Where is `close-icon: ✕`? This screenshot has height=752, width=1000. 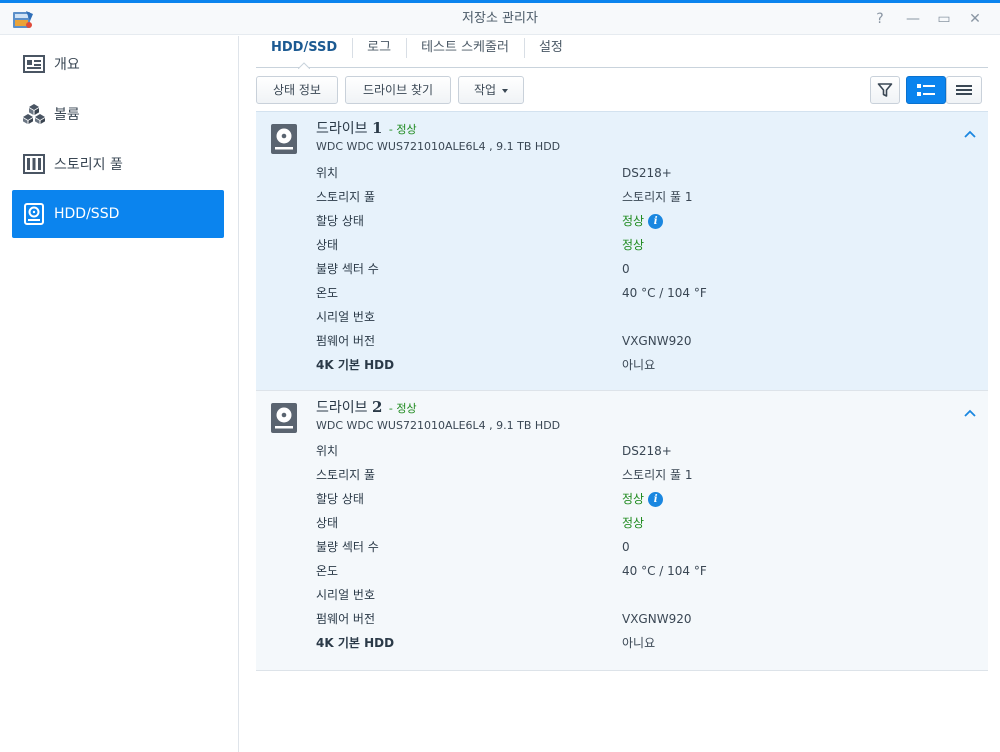
close-icon: ✕ is located at coordinates (975, 19).